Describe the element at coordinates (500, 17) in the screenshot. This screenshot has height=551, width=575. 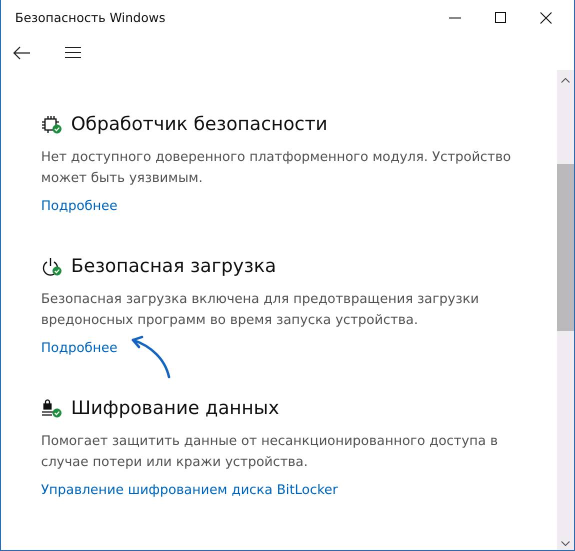
I see `maximize-icon` at that location.